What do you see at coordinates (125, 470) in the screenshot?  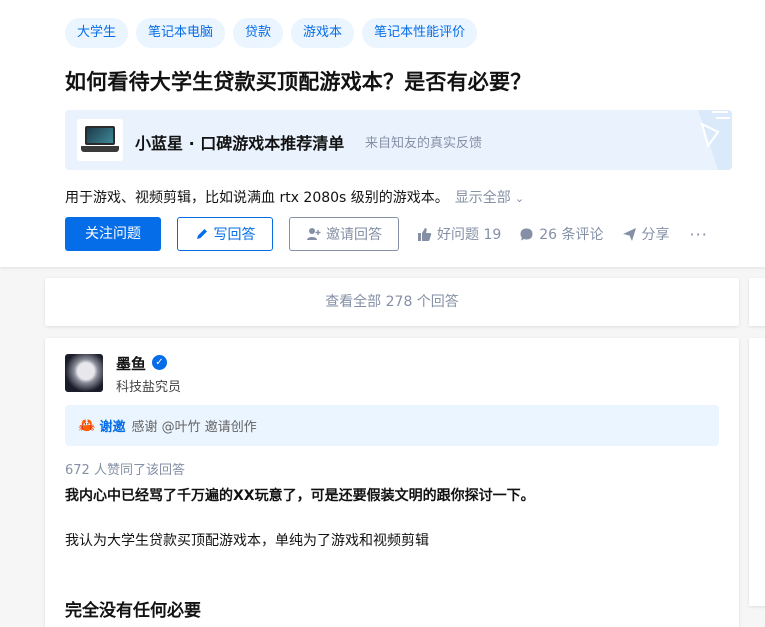 I see `vote-count: 672 人赞同了该回答` at bounding box center [125, 470].